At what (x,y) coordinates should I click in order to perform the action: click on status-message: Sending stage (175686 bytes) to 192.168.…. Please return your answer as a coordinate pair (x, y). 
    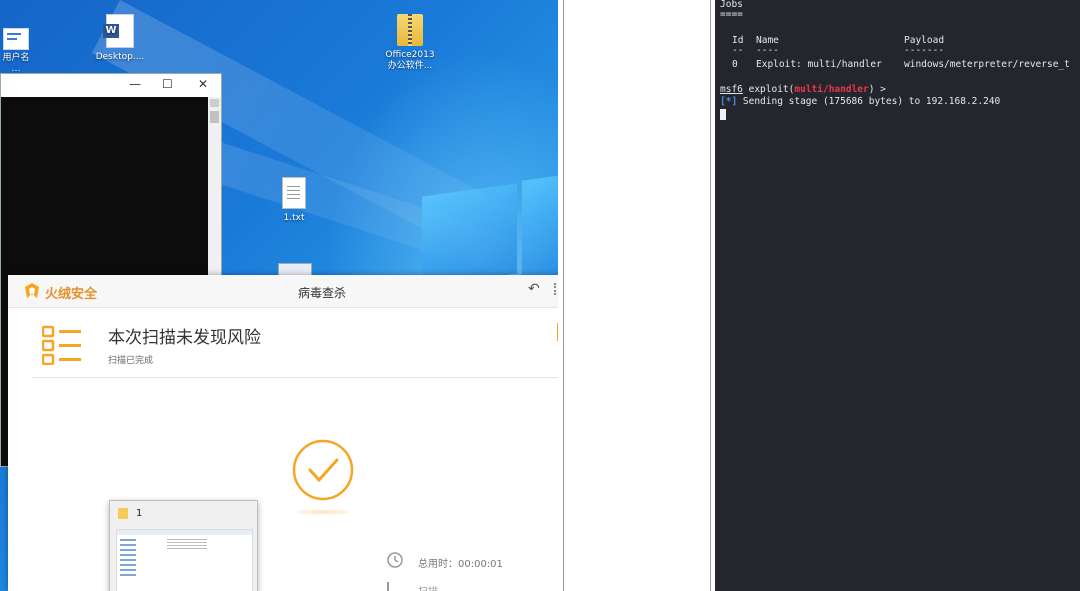
    Looking at the image, I should click on (869, 101).